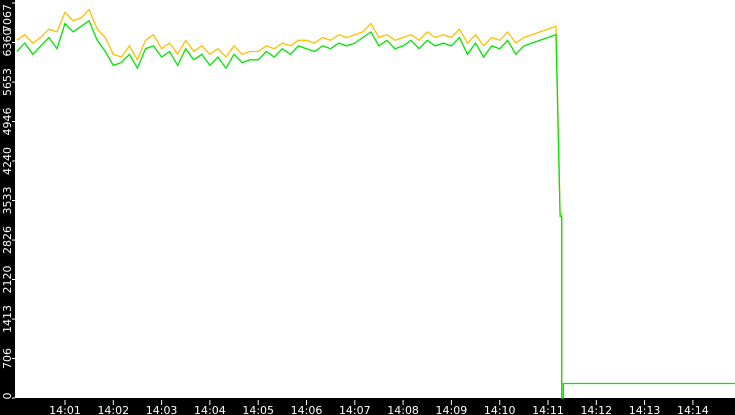 The height and width of the screenshot is (415, 735). Describe the element at coordinates (596, 409) in the screenshot. I see `x-tick-label: 14:12` at that location.